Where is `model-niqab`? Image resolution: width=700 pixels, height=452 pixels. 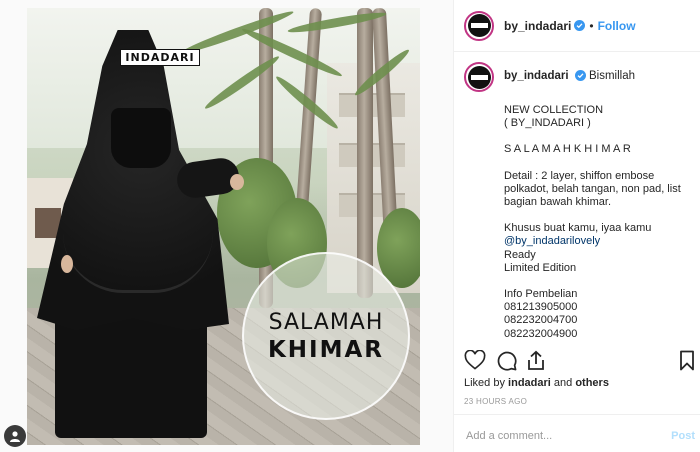
model-niqab is located at coordinates (141, 138).